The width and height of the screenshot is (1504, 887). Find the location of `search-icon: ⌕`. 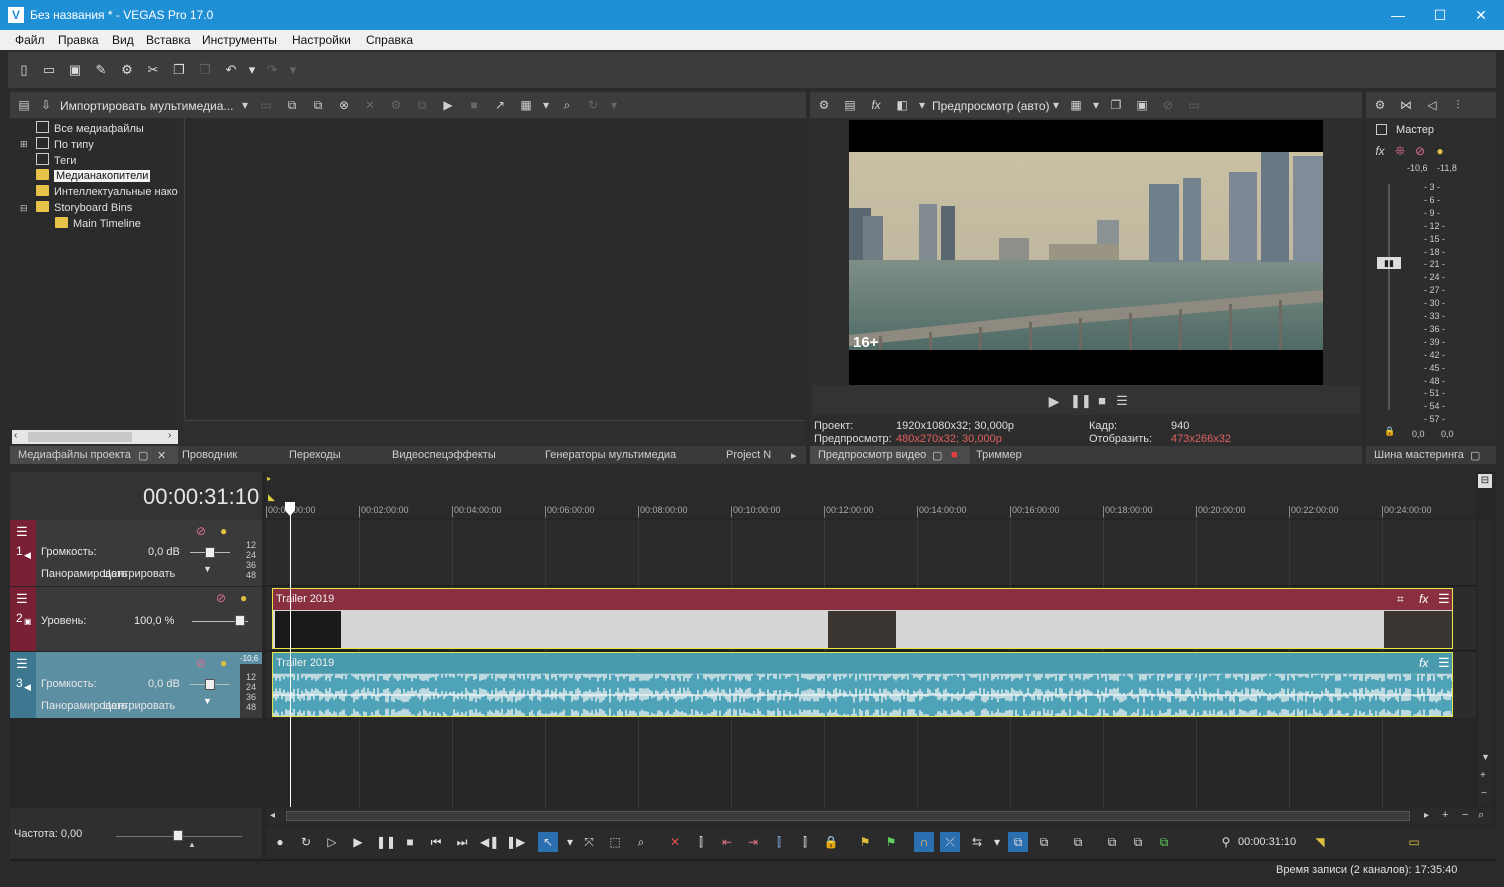

search-icon: ⌕ is located at coordinates (567, 105).